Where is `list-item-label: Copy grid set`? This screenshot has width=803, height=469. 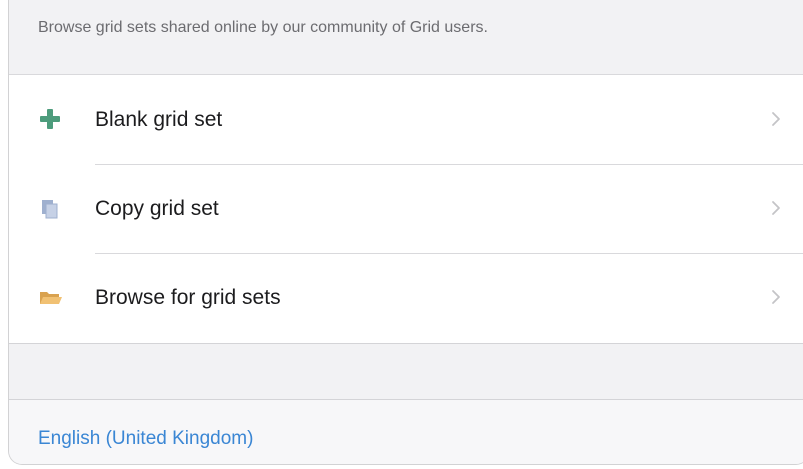 list-item-label: Copy grid set is located at coordinates (157, 208).